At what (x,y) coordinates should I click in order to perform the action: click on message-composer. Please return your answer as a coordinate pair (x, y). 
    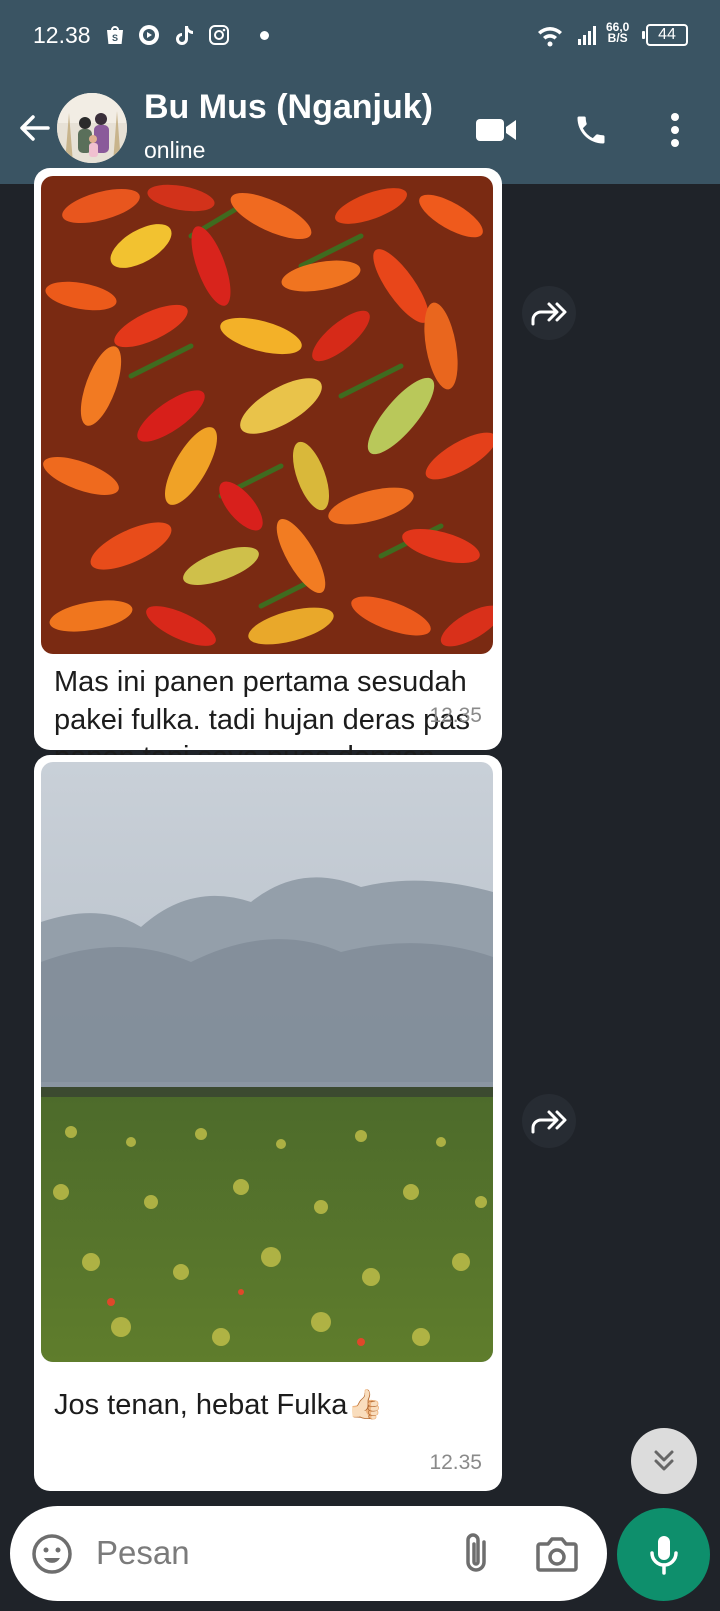
    Looking at the image, I should click on (308, 1553).